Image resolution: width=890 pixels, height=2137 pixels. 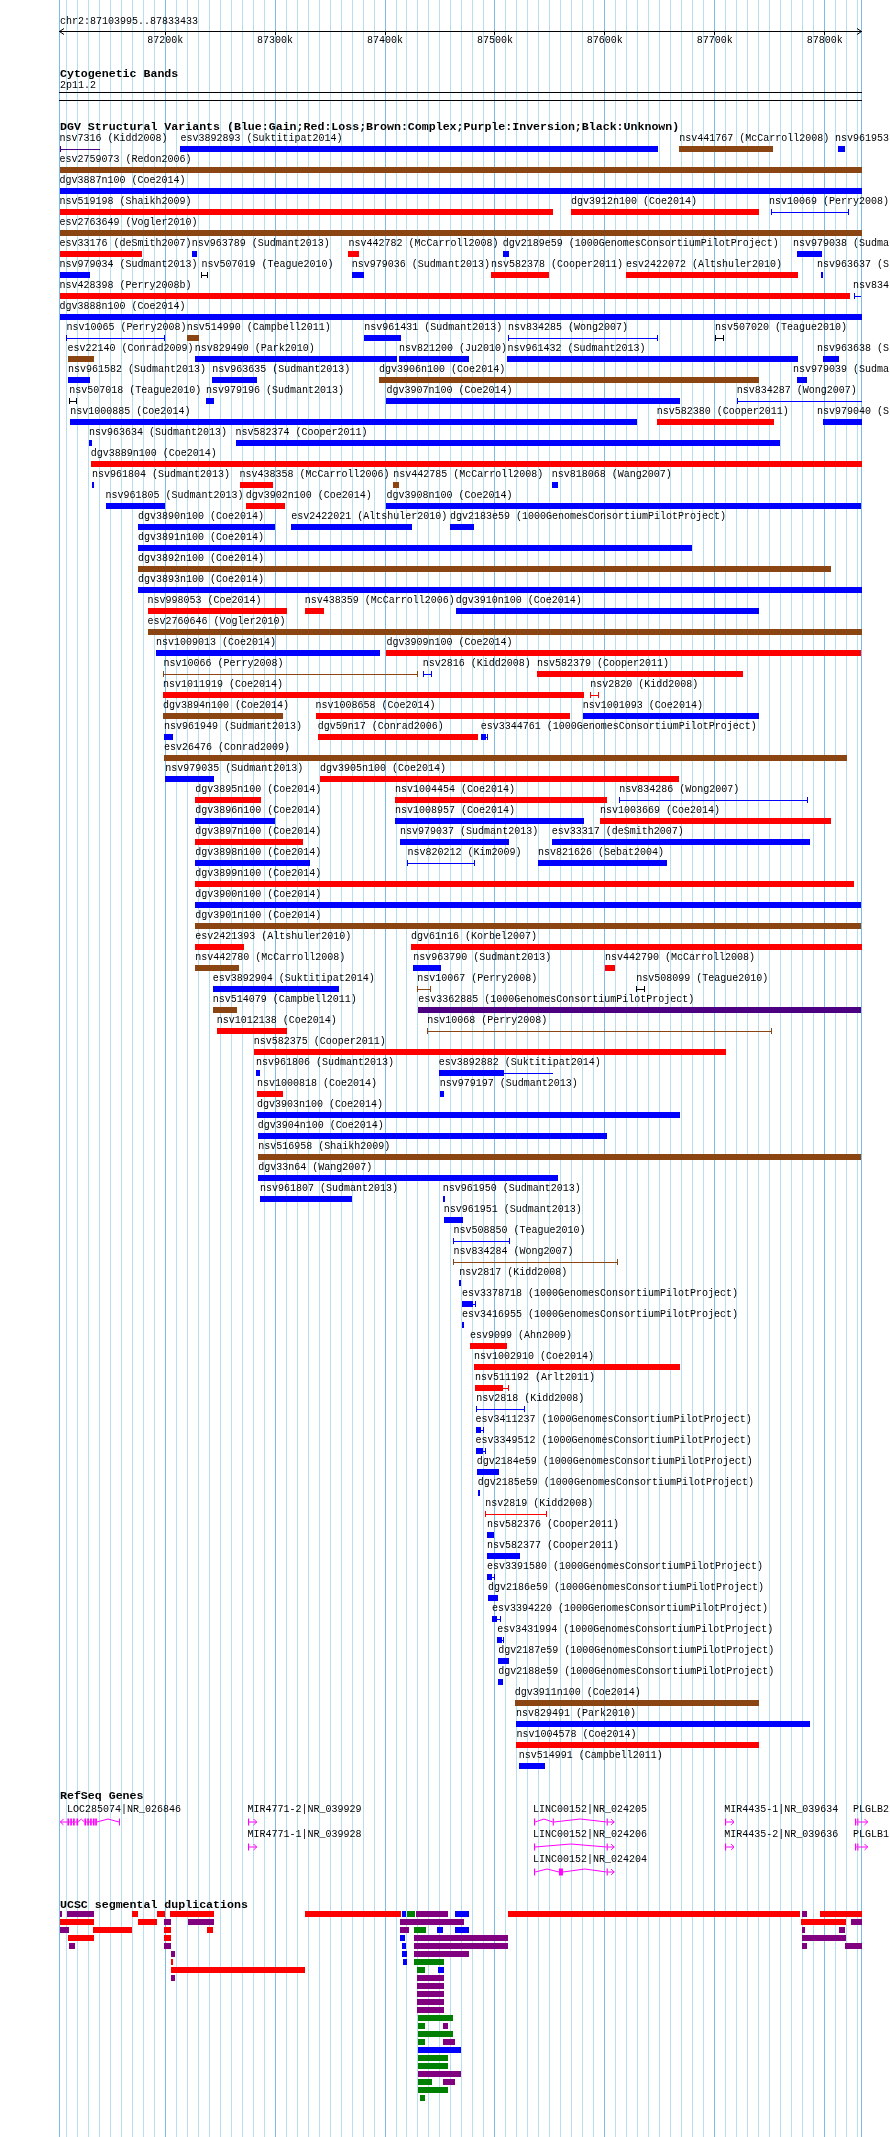 I want to click on variant-label: nsv963637 (S, so click(x=853, y=265).